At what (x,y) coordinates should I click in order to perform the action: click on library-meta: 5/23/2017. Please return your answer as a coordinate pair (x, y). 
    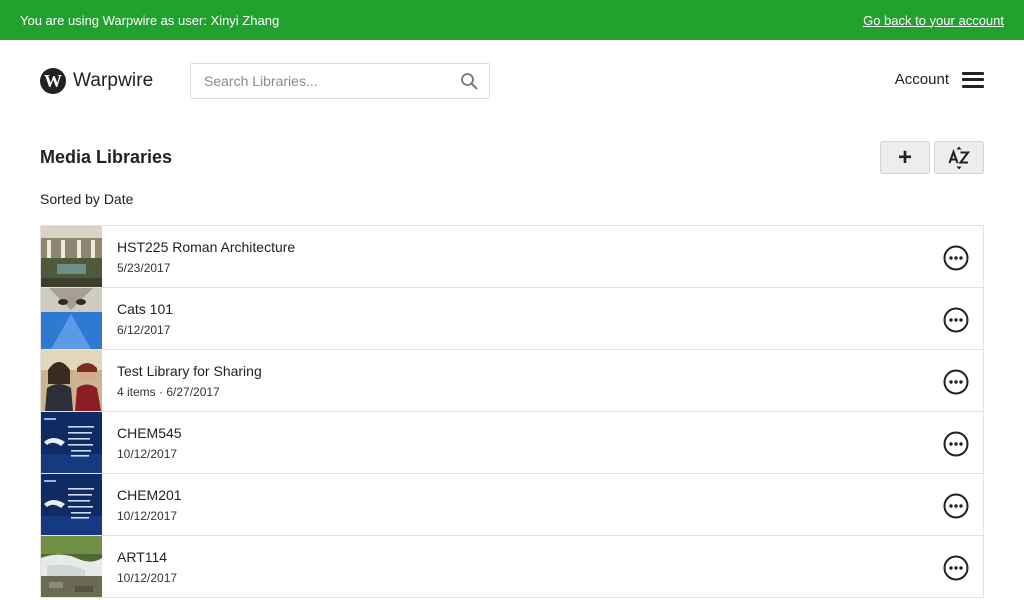
    Looking at the image, I should click on (144, 267).